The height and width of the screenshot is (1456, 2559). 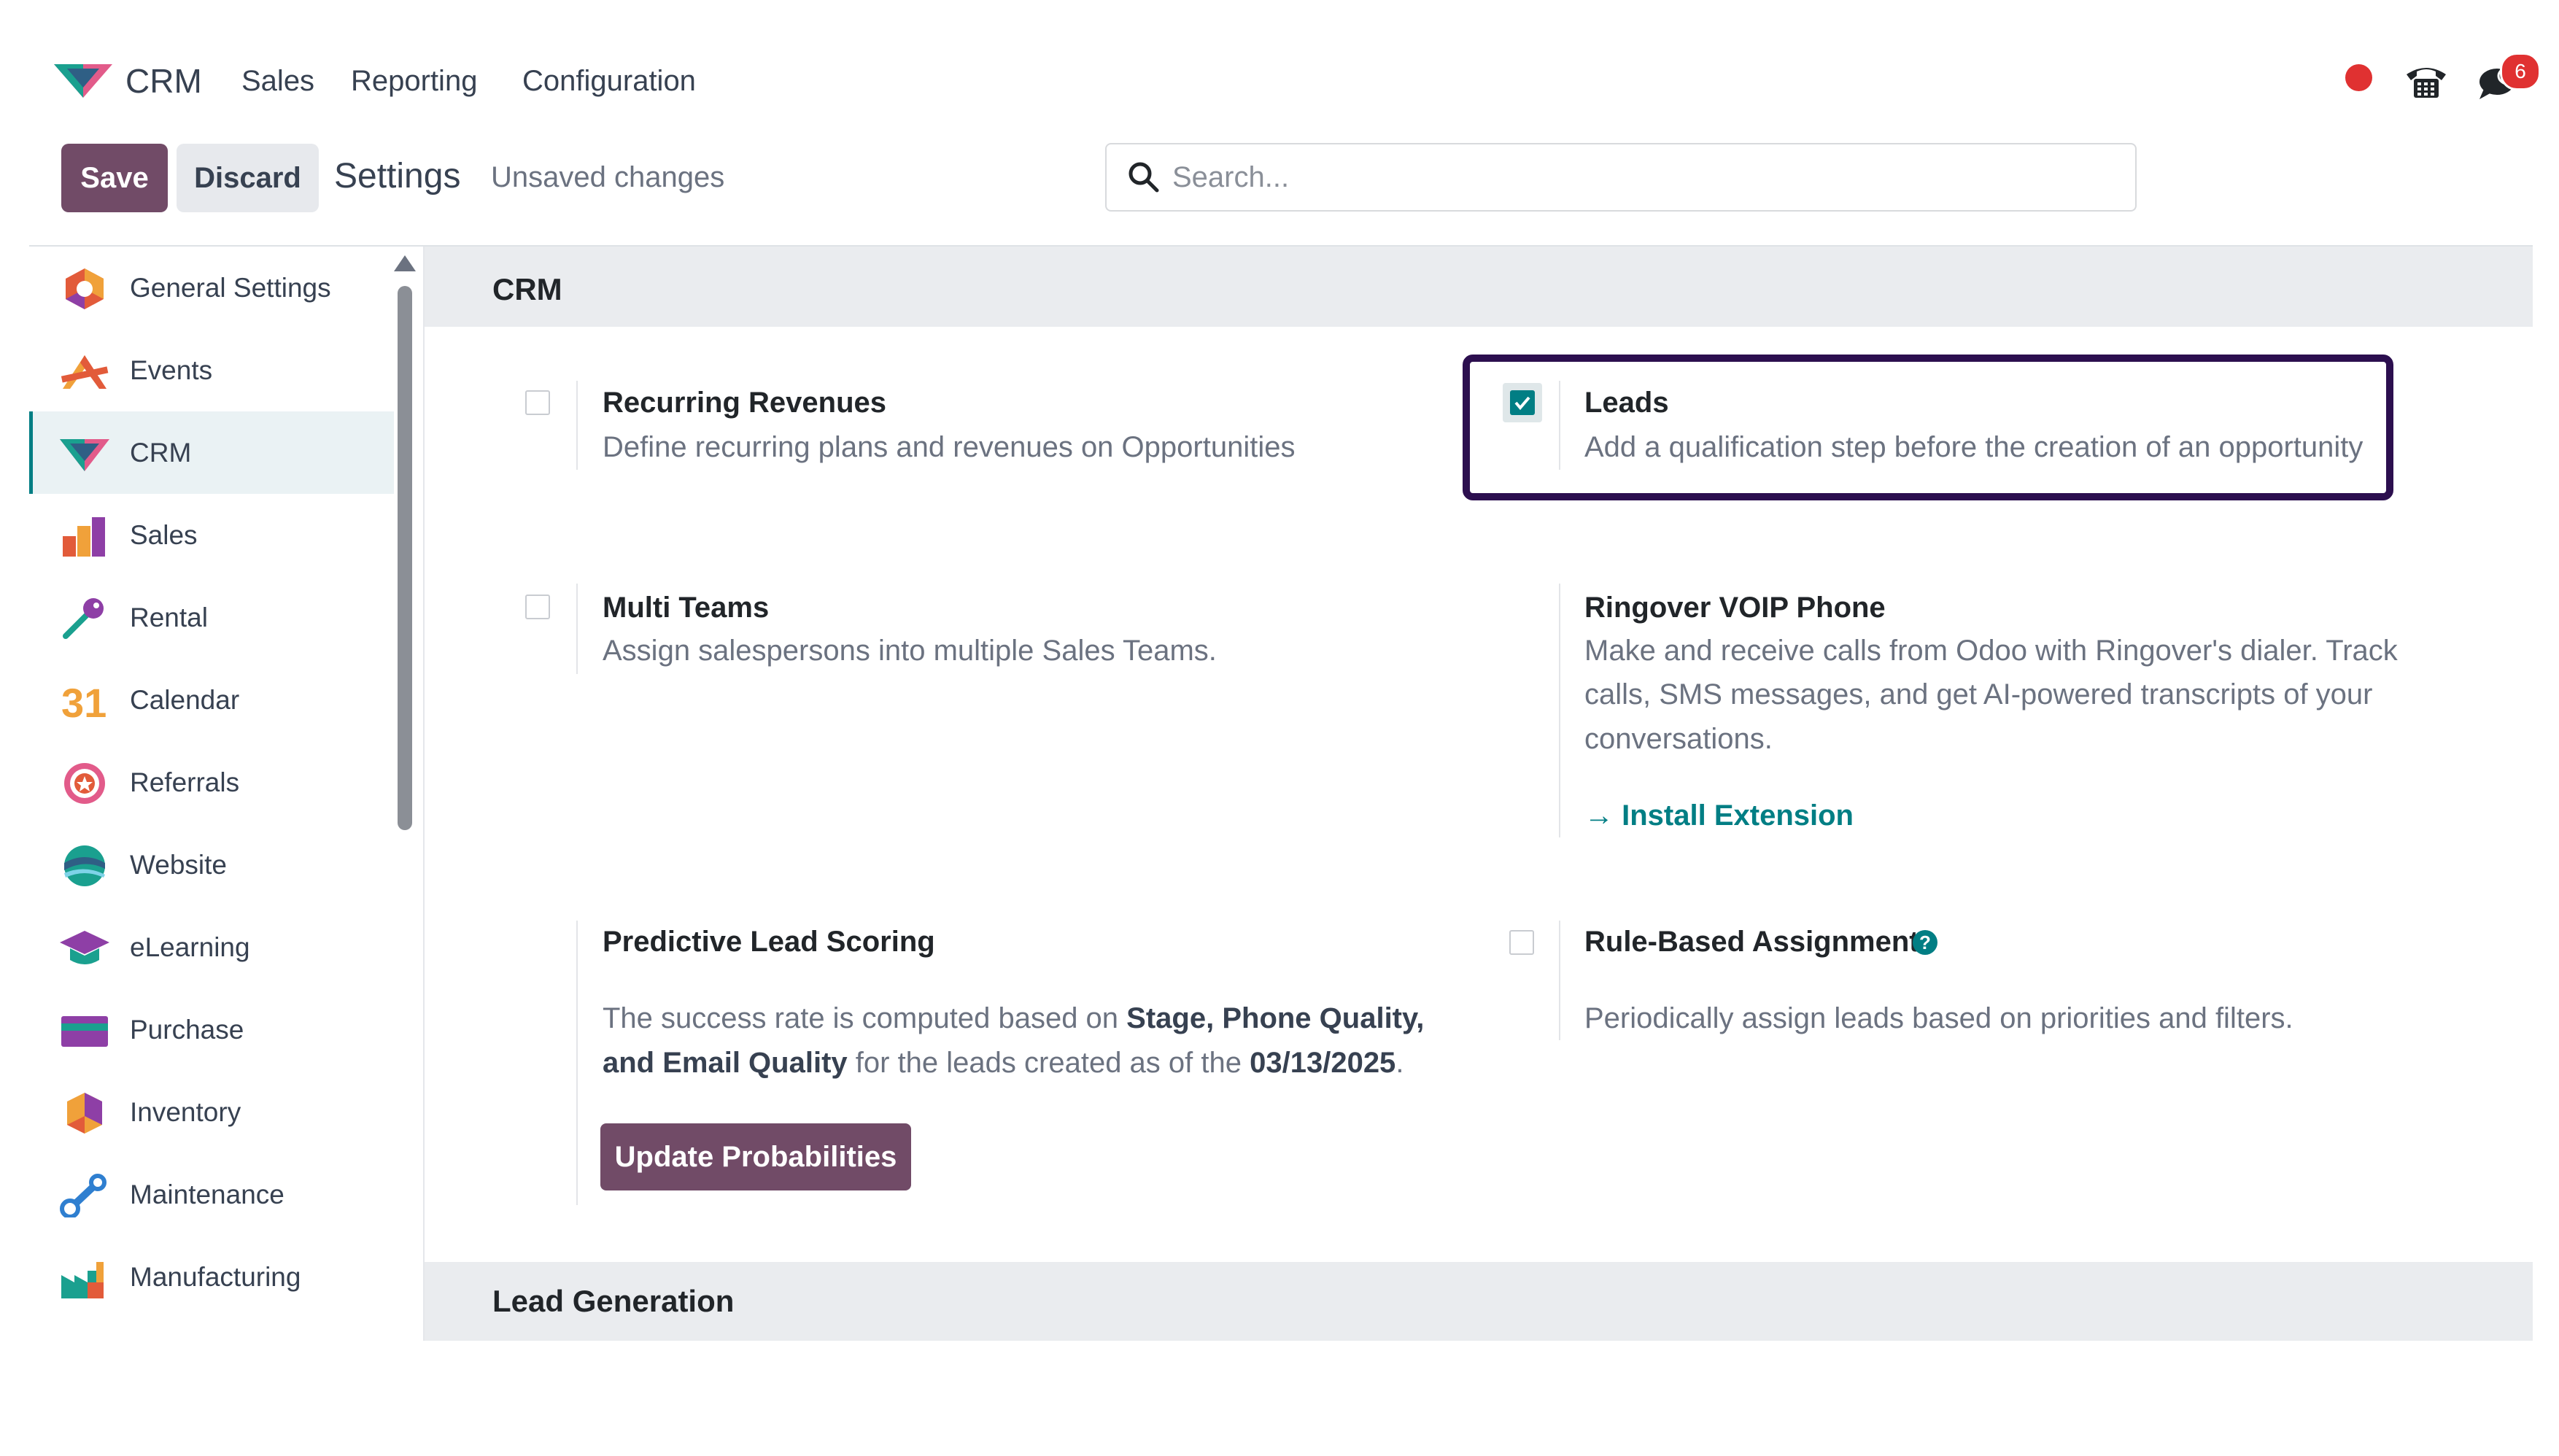 I want to click on sidebar-item-general-settings: General Settings, so click(x=212, y=288).